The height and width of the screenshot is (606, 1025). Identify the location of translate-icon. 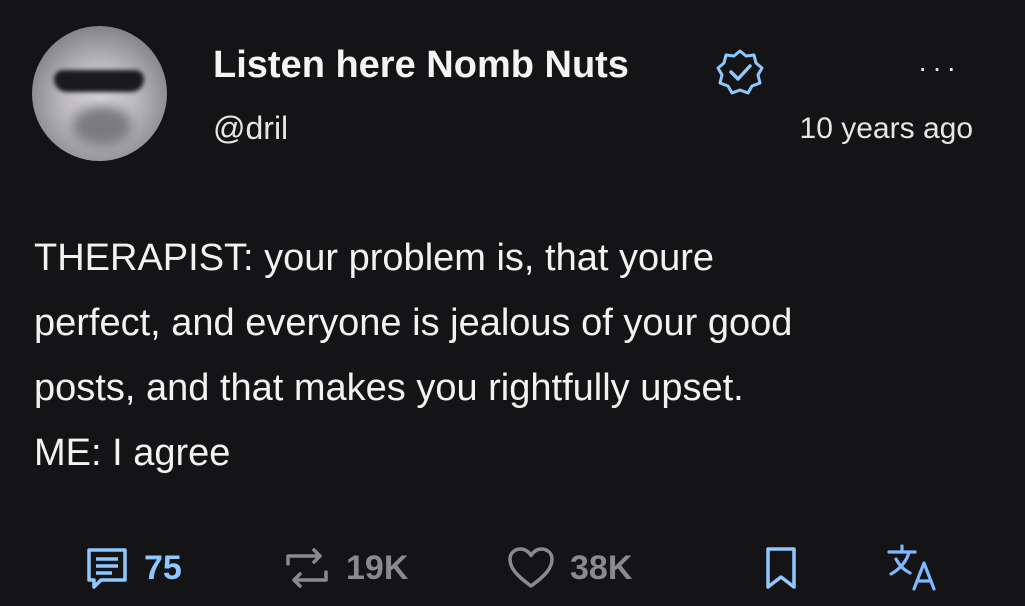
(911, 567).